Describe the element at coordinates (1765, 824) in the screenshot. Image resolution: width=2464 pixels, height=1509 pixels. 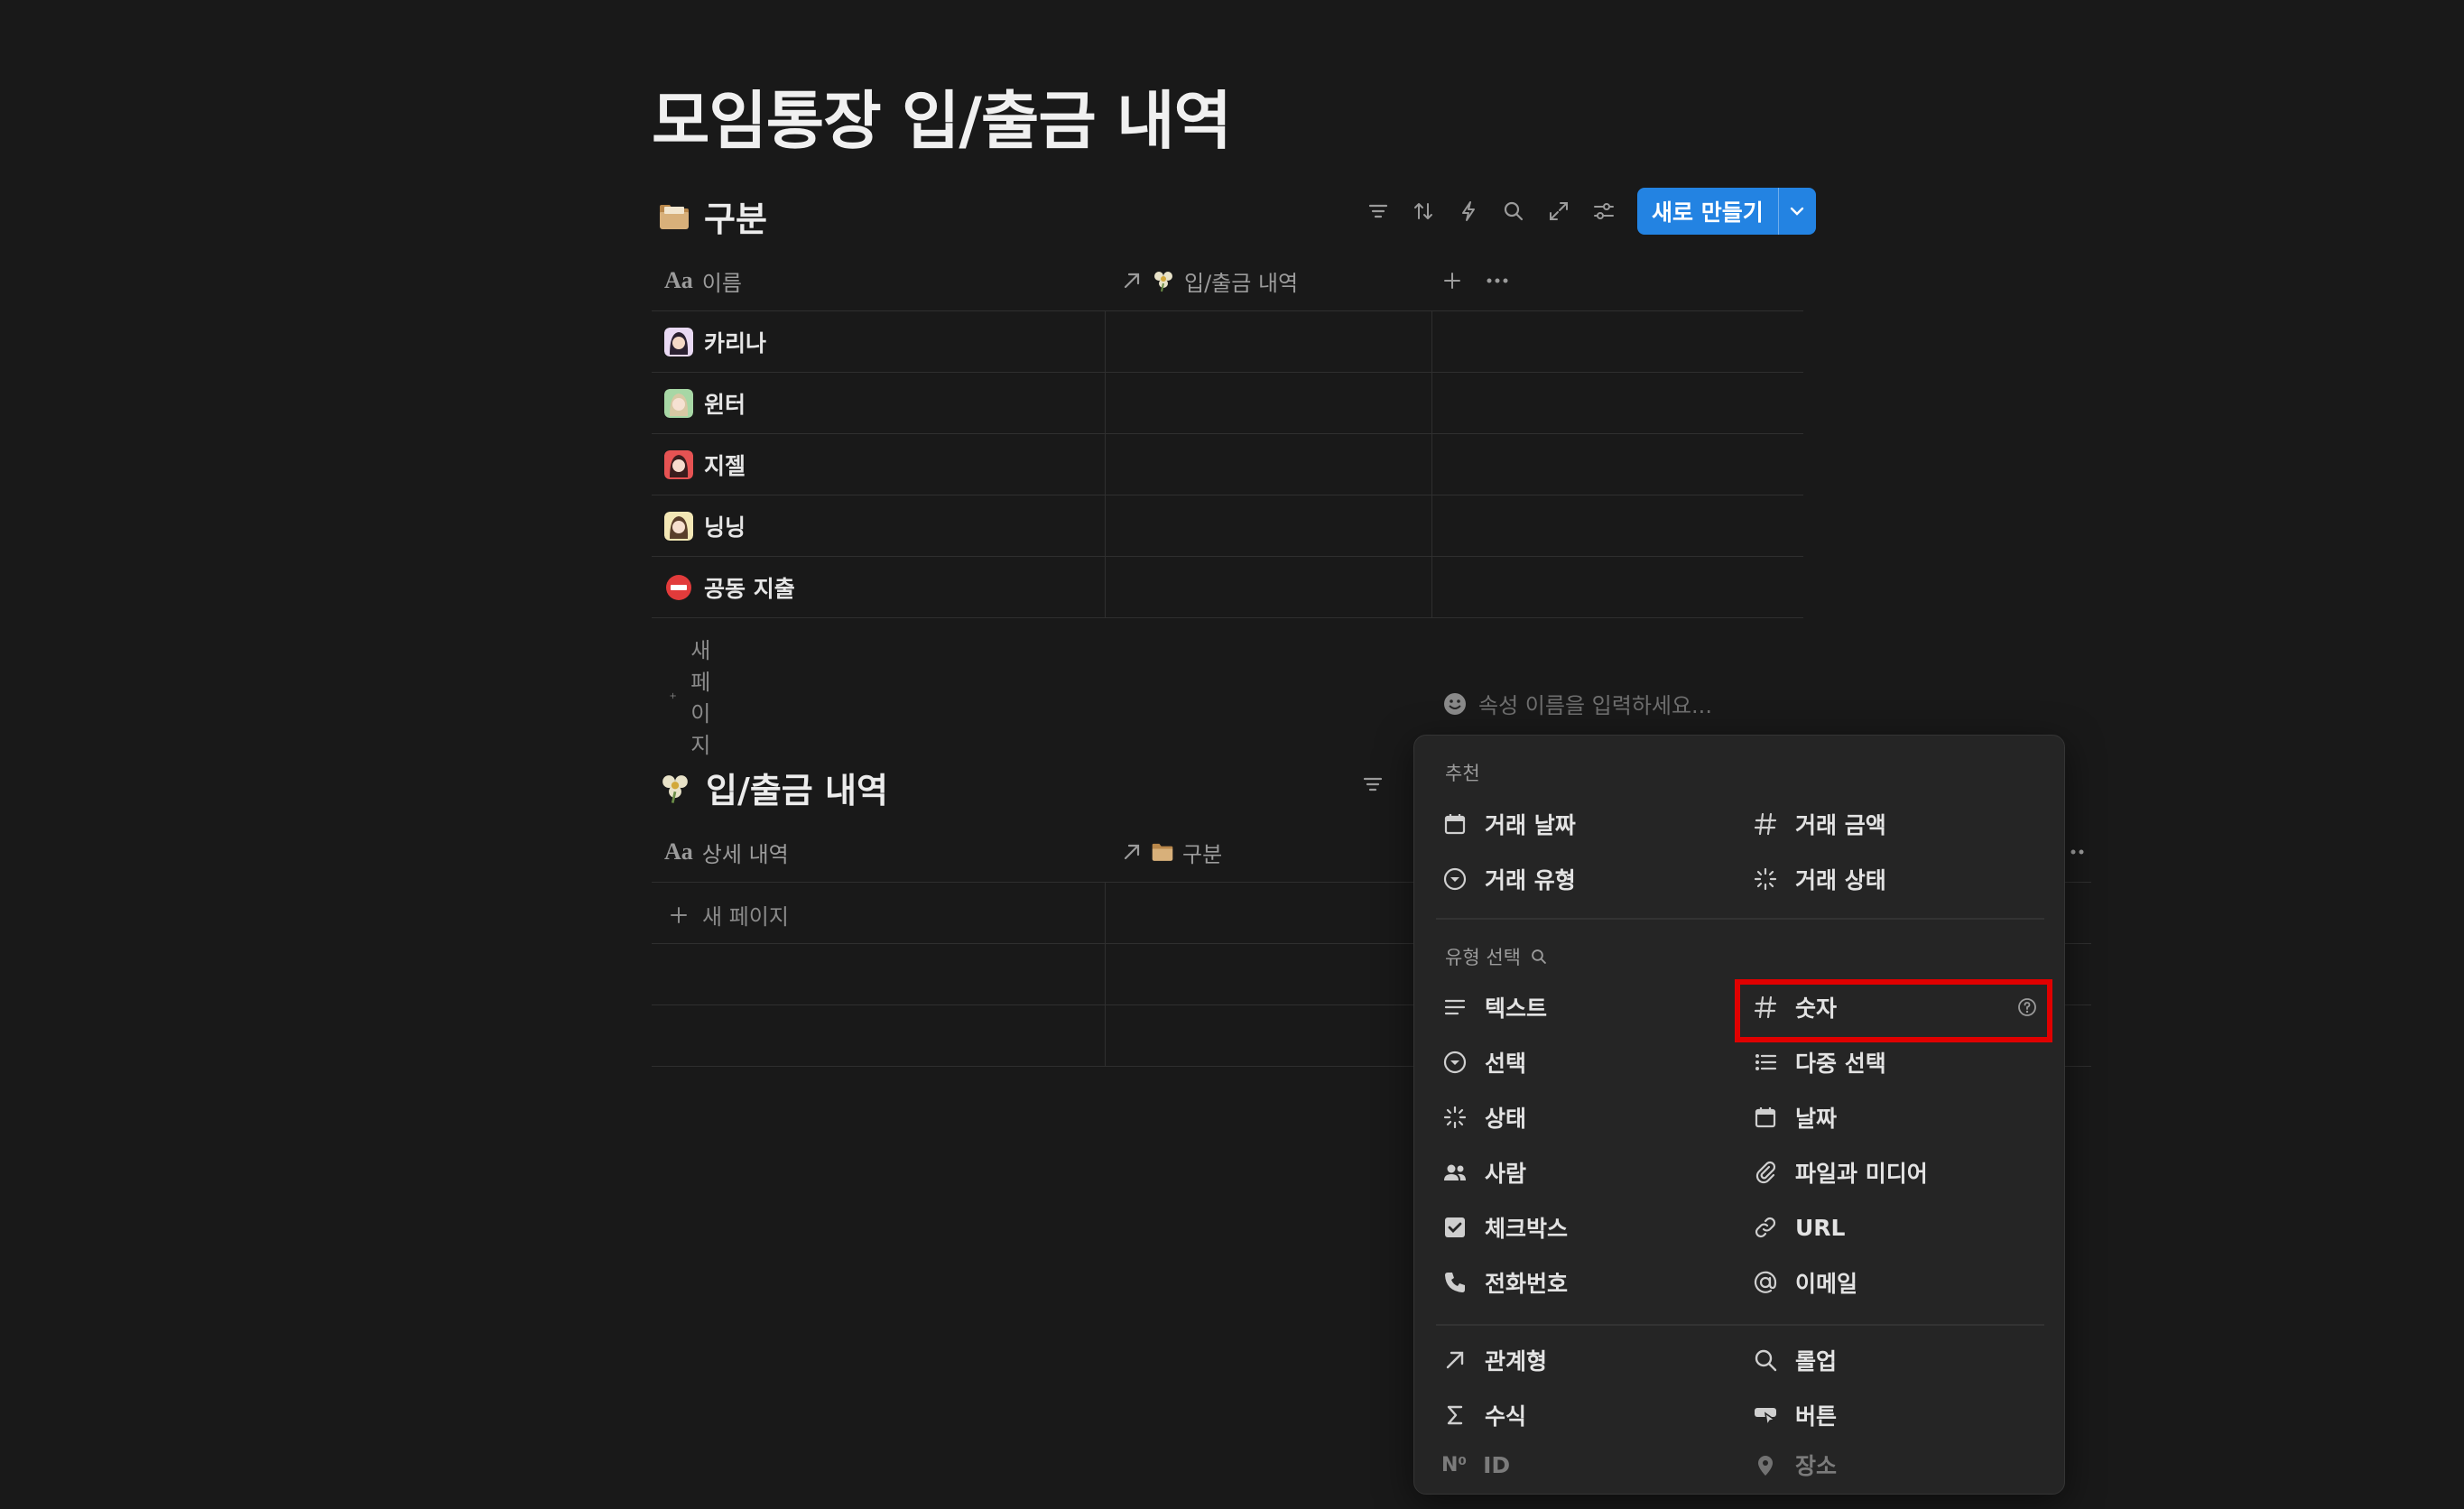
I see `number-icon` at that location.